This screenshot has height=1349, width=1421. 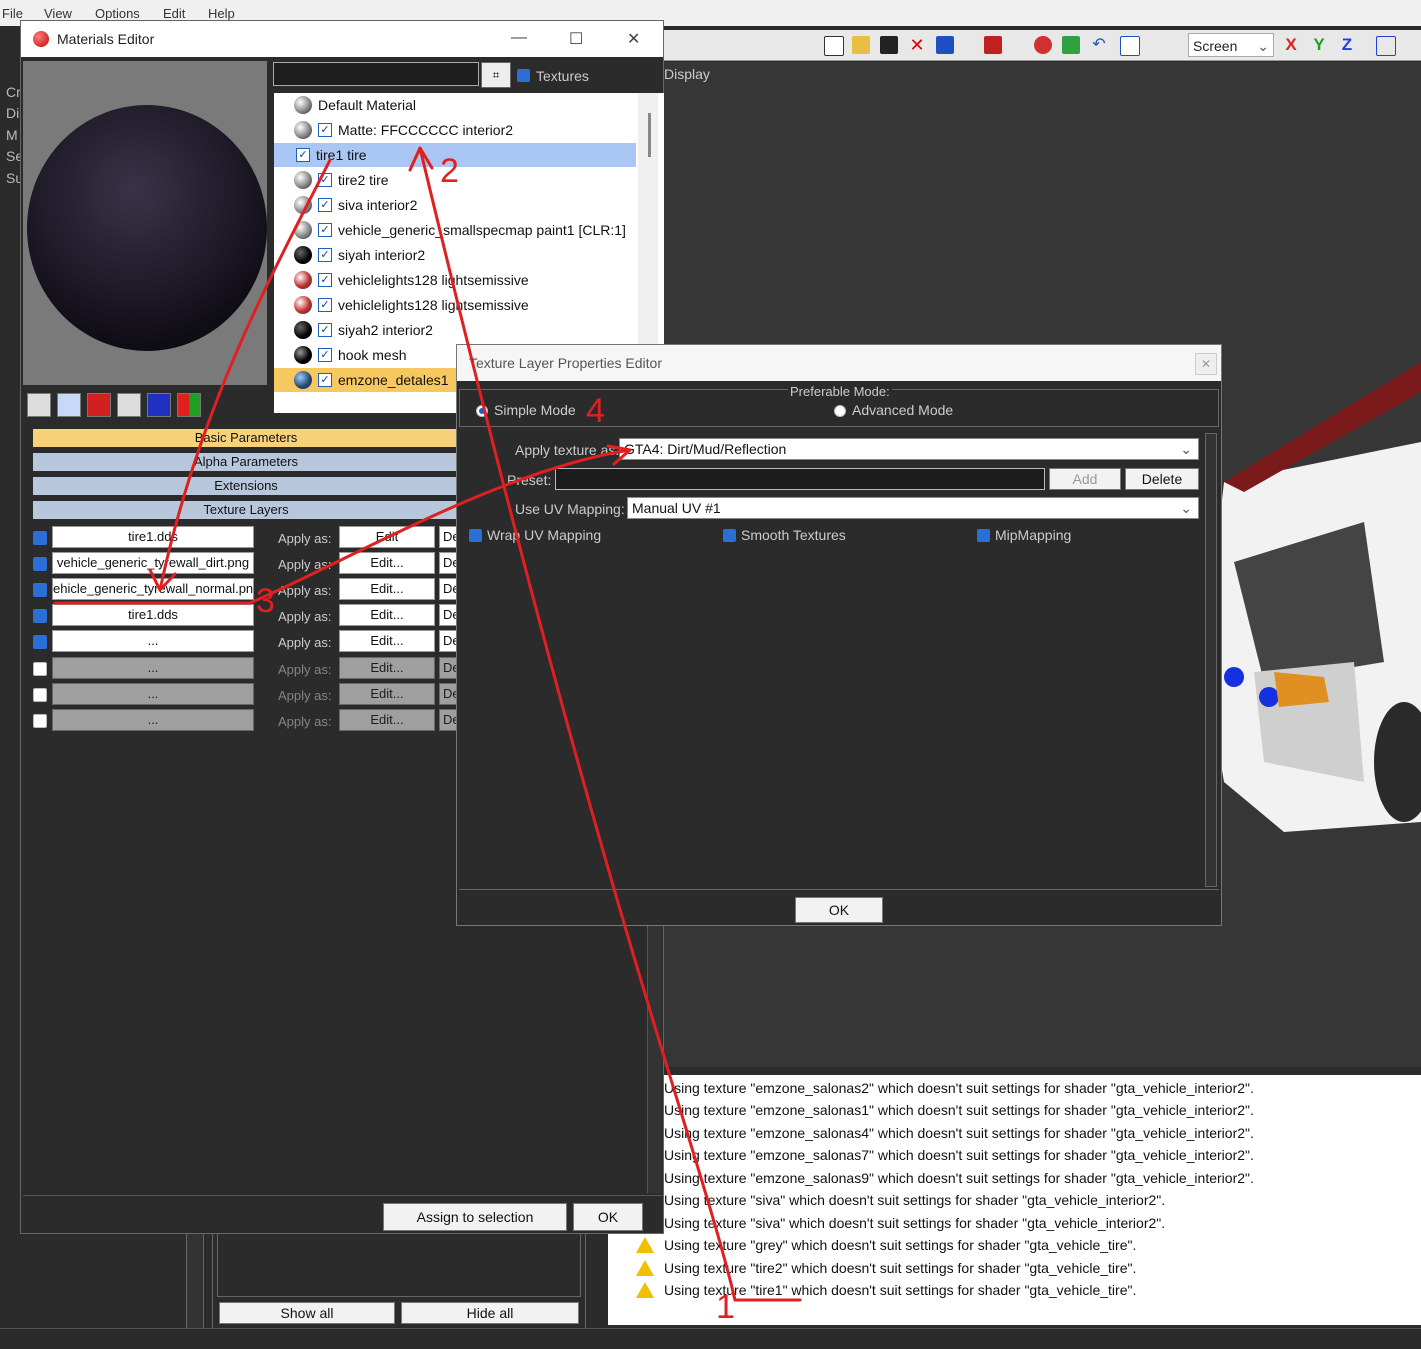 What do you see at coordinates (99, 405) in the screenshot?
I see `delete-material-icon` at bounding box center [99, 405].